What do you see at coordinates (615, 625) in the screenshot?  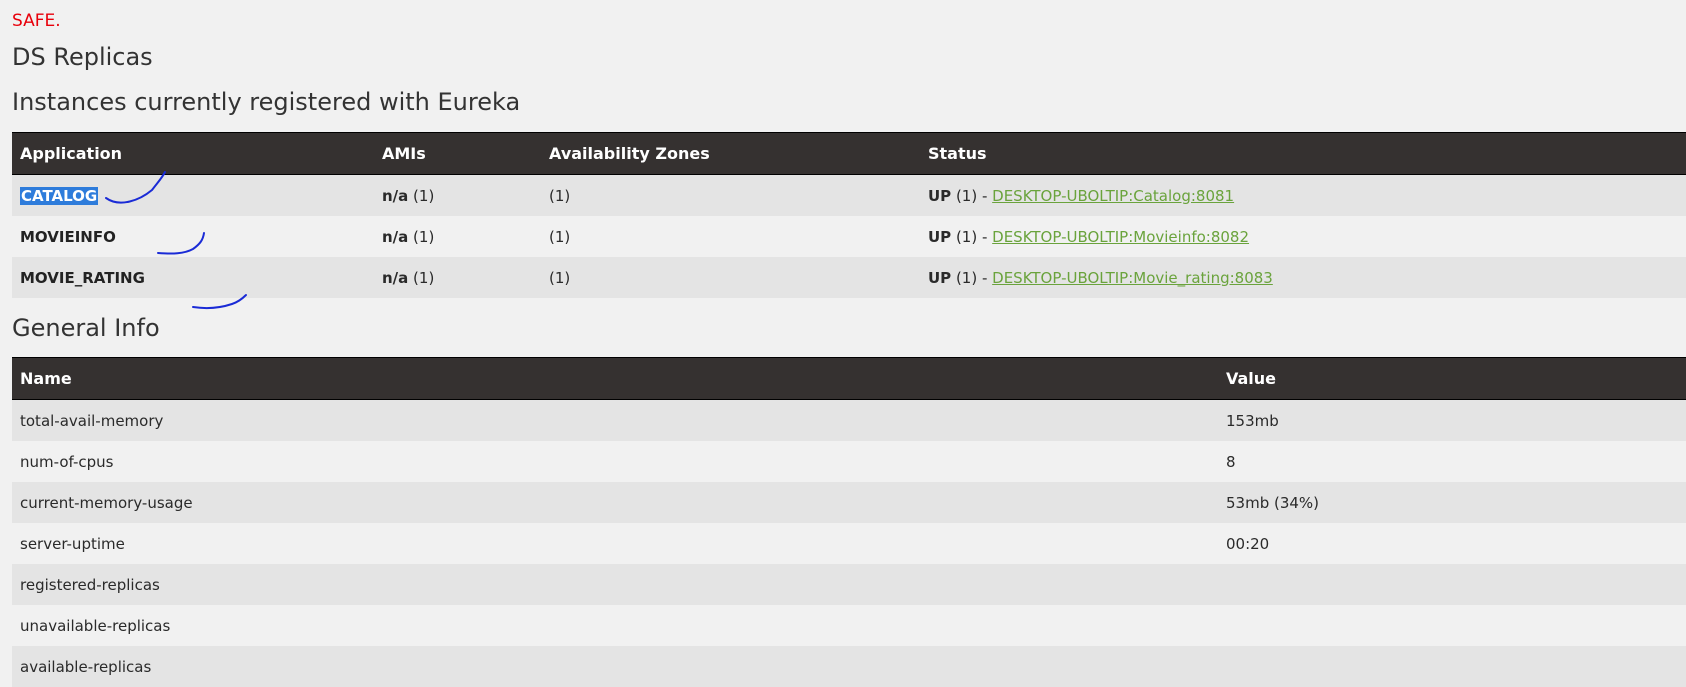 I see `info-name: unavailable-replicas` at bounding box center [615, 625].